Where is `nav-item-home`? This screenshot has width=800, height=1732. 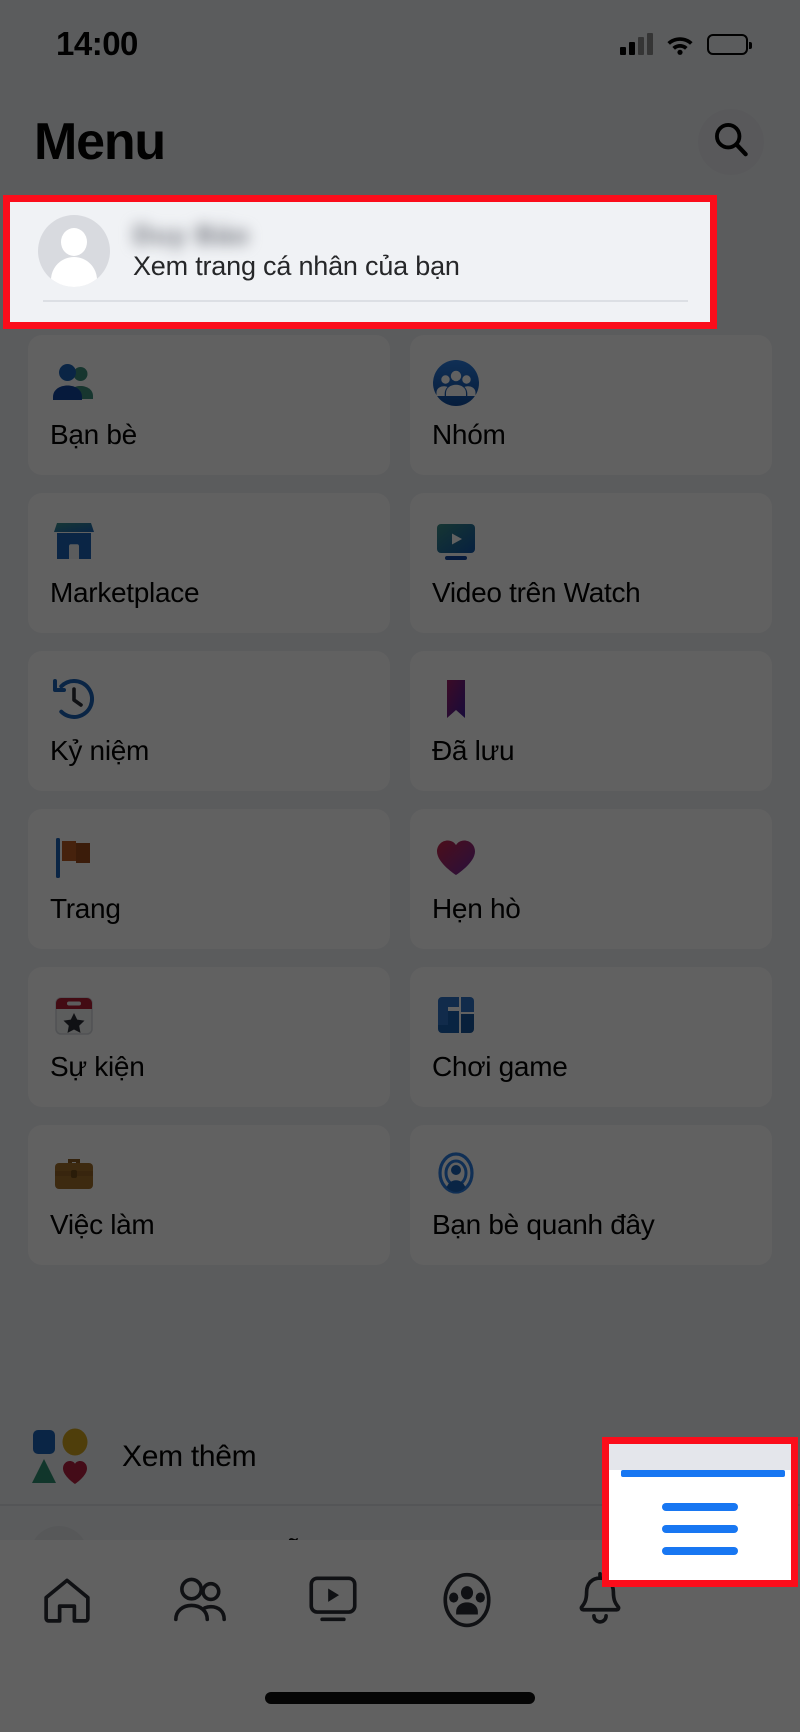
nav-item-home is located at coordinates (66, 1600).